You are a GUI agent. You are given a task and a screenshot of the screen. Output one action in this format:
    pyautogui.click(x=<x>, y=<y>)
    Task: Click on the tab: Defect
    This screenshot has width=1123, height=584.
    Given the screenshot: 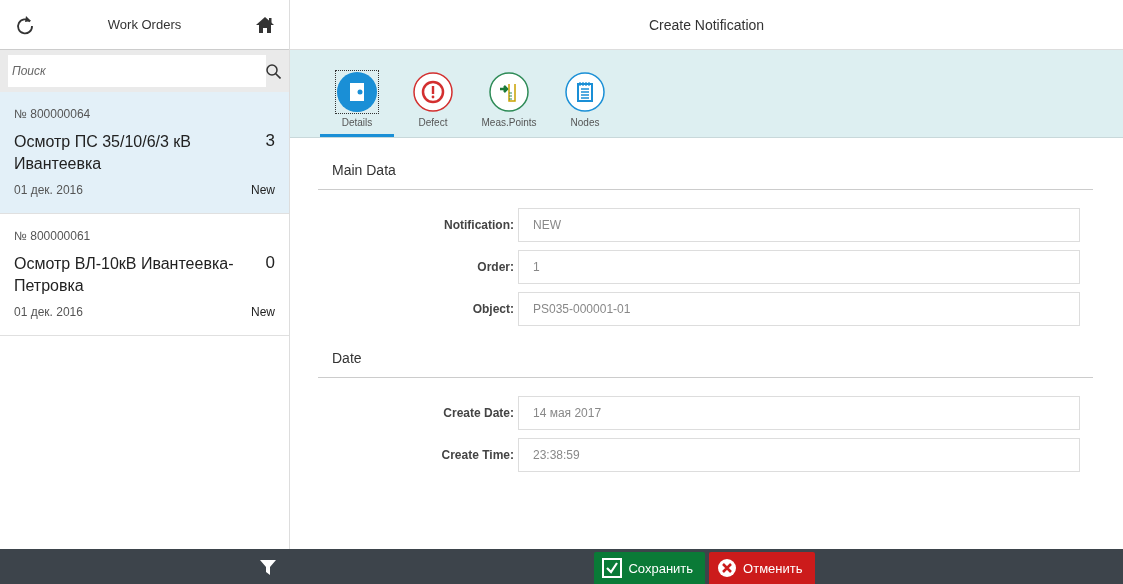 What is the action you would take?
    pyautogui.click(x=433, y=103)
    